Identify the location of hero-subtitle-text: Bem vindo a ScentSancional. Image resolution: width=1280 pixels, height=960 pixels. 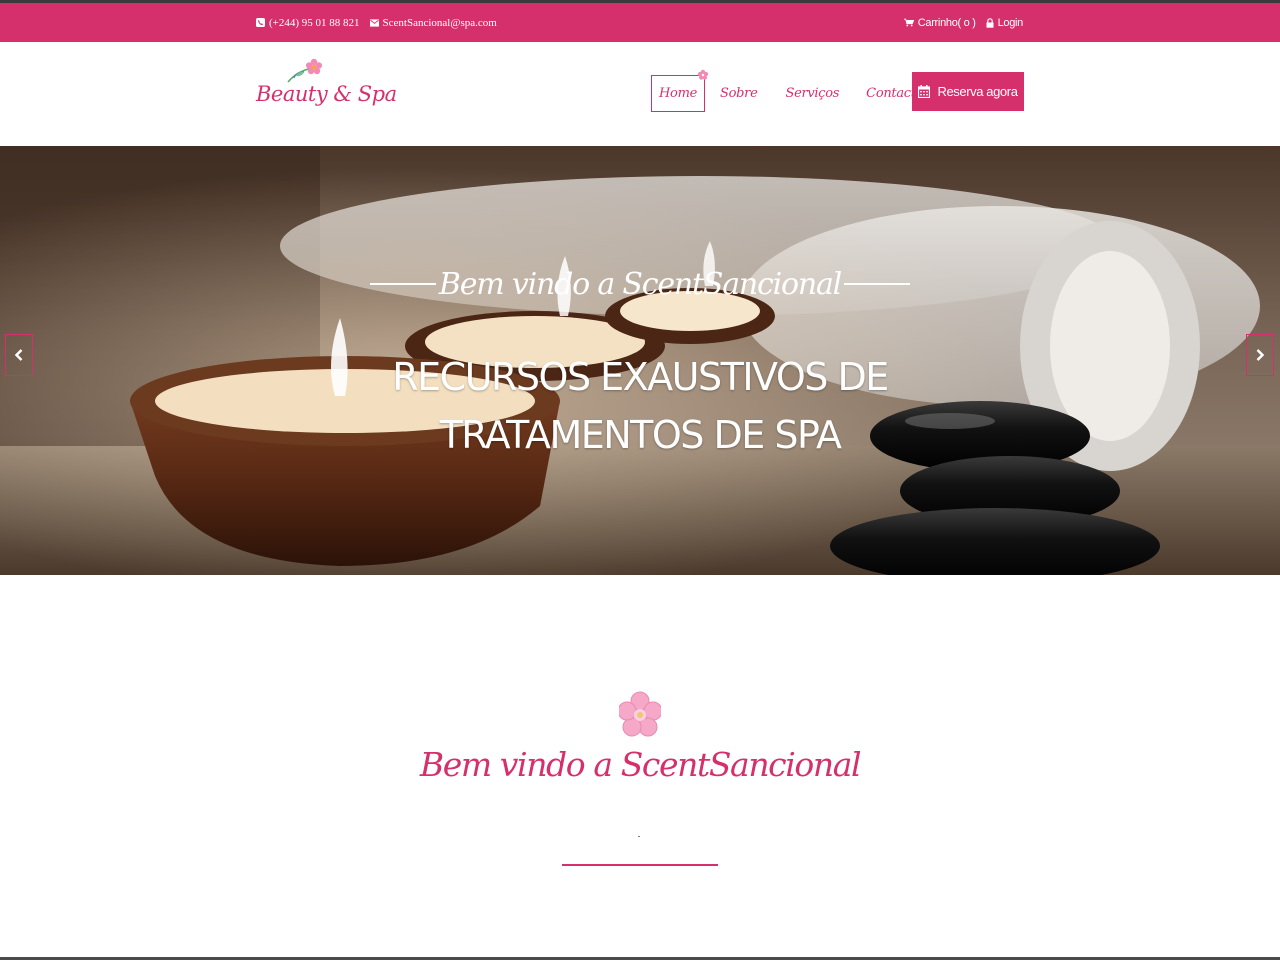
(640, 284).